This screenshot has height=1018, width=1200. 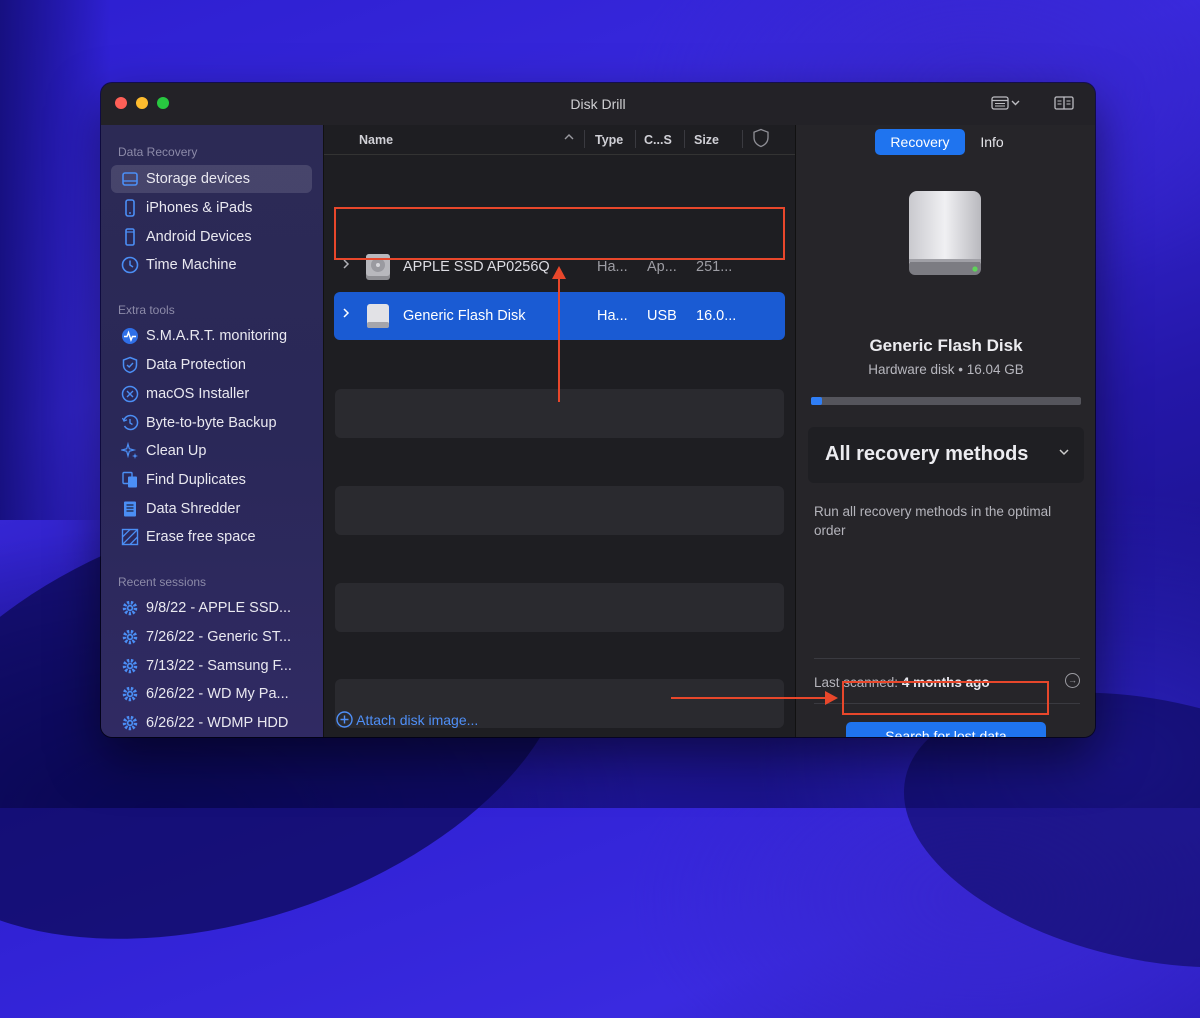 What do you see at coordinates (130, 537) in the screenshot?
I see `erase-icon` at bounding box center [130, 537].